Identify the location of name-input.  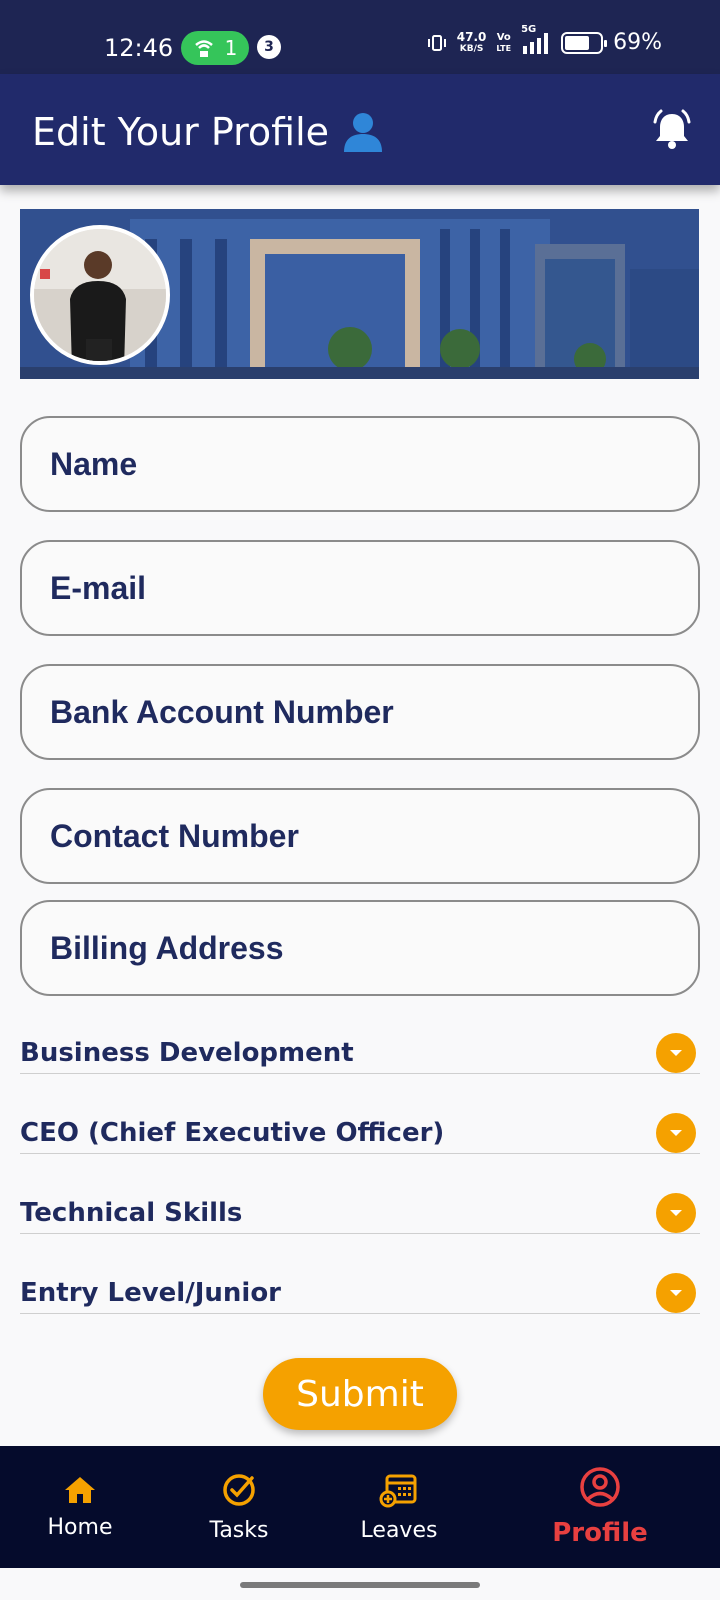
(374, 464).